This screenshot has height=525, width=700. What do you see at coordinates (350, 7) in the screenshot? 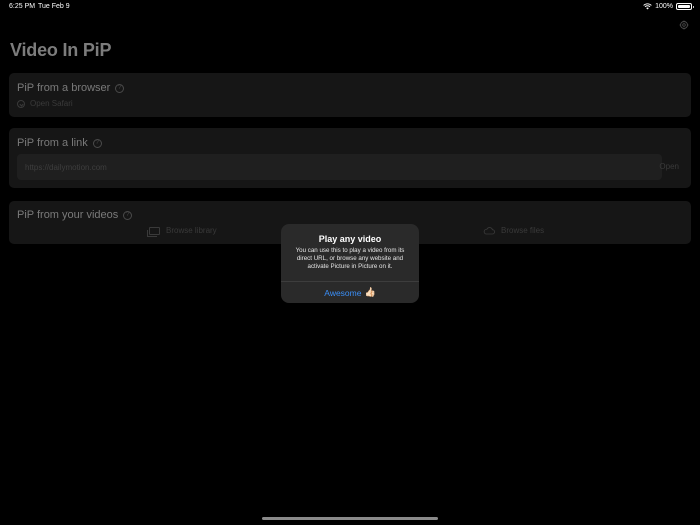
I see `status-bar: 6:25 PM Tue Feb 9 100%` at bounding box center [350, 7].